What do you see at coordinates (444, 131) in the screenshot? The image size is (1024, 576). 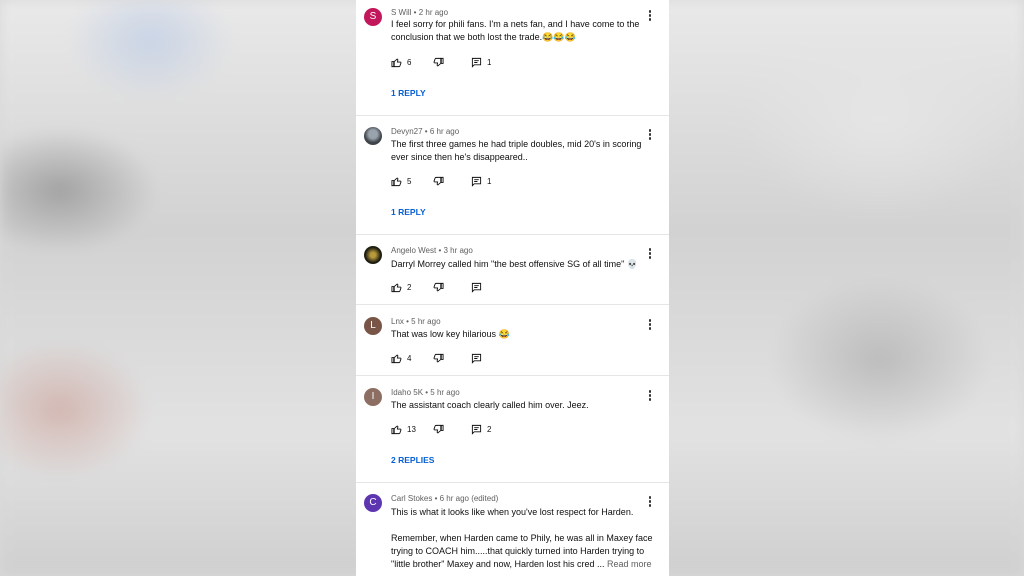 I see `comment-time: 6 hr ago` at bounding box center [444, 131].